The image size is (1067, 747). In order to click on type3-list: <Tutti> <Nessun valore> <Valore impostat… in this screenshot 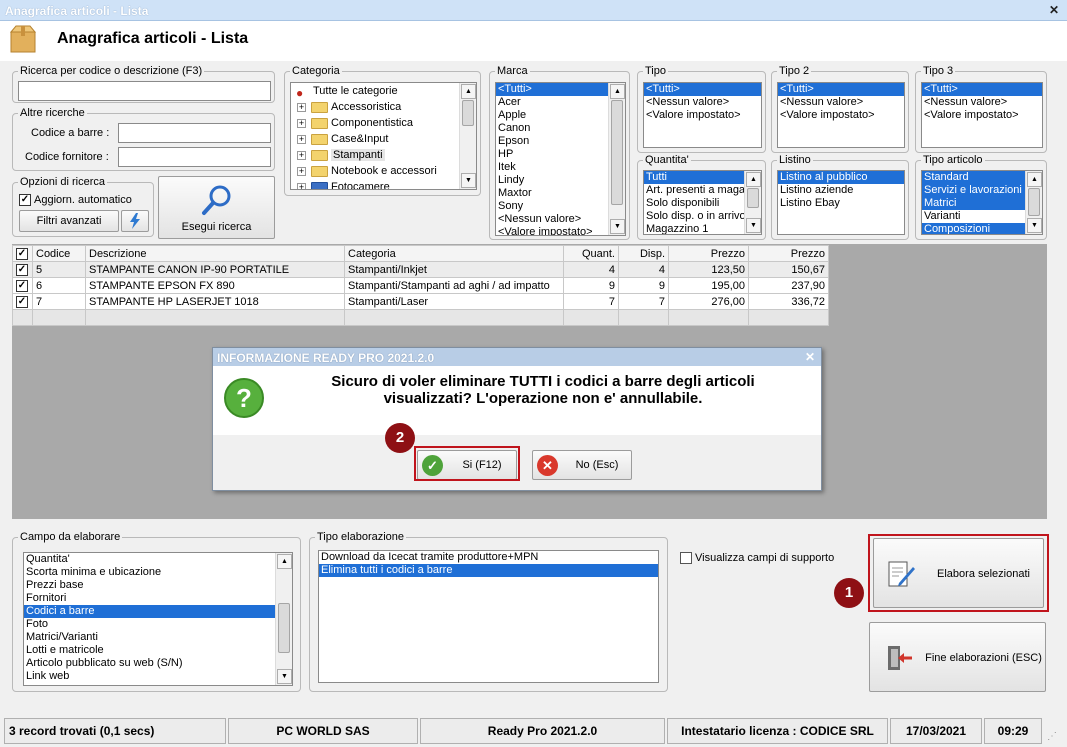, I will do `click(982, 115)`.